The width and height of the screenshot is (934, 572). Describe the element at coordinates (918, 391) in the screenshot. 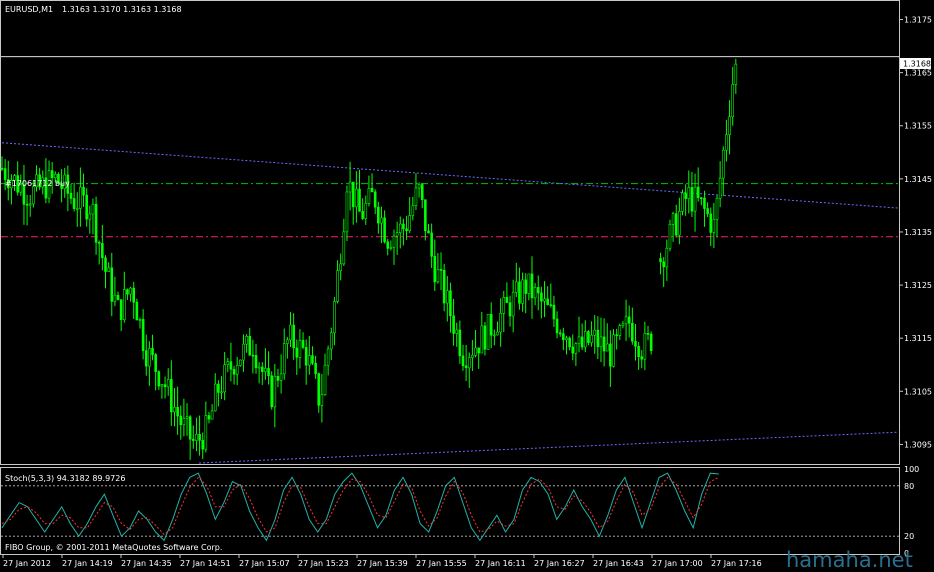

I see `price-tick-label: 1.3105` at that location.